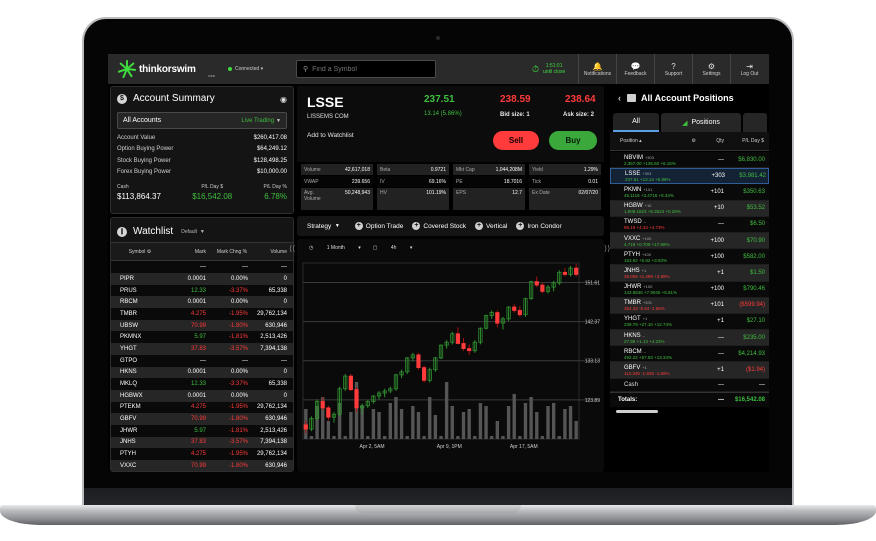 The width and height of the screenshot is (876, 541). Describe the element at coordinates (269, 252) in the screenshot. I see `col-volume: Volume` at that location.